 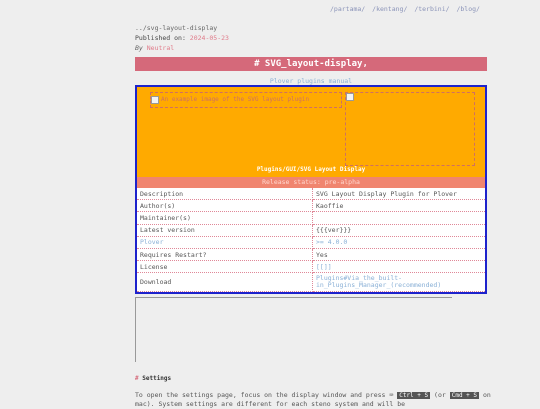 What do you see at coordinates (176, 28) in the screenshot?
I see `post-path: ../svg-layout-display` at bounding box center [176, 28].